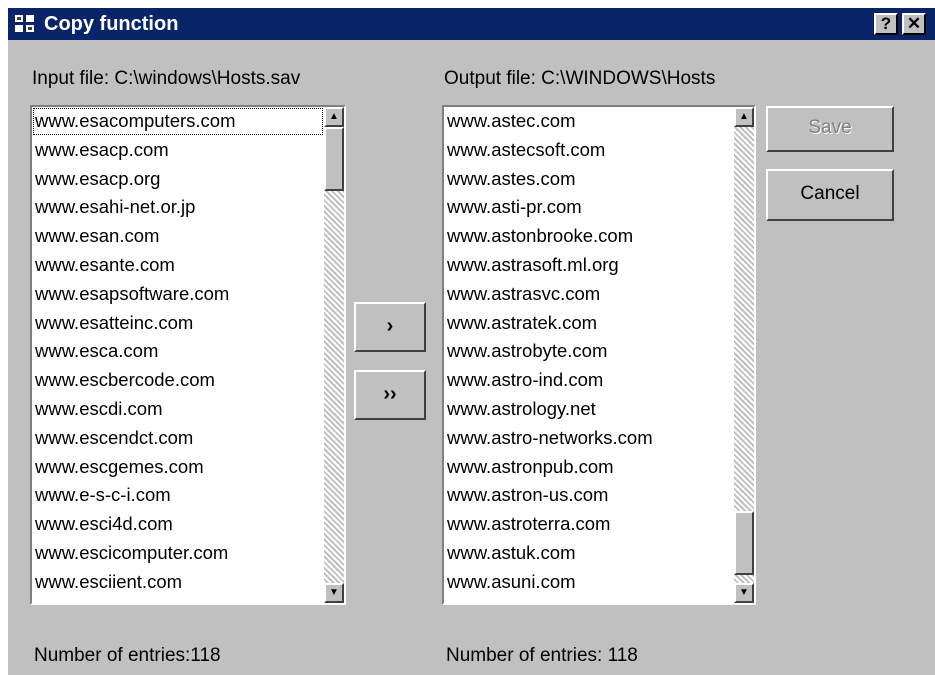 This screenshot has height=675, width=935. Describe the element at coordinates (589, 495) in the screenshot. I see `list-item: www.astron-us.com` at that location.